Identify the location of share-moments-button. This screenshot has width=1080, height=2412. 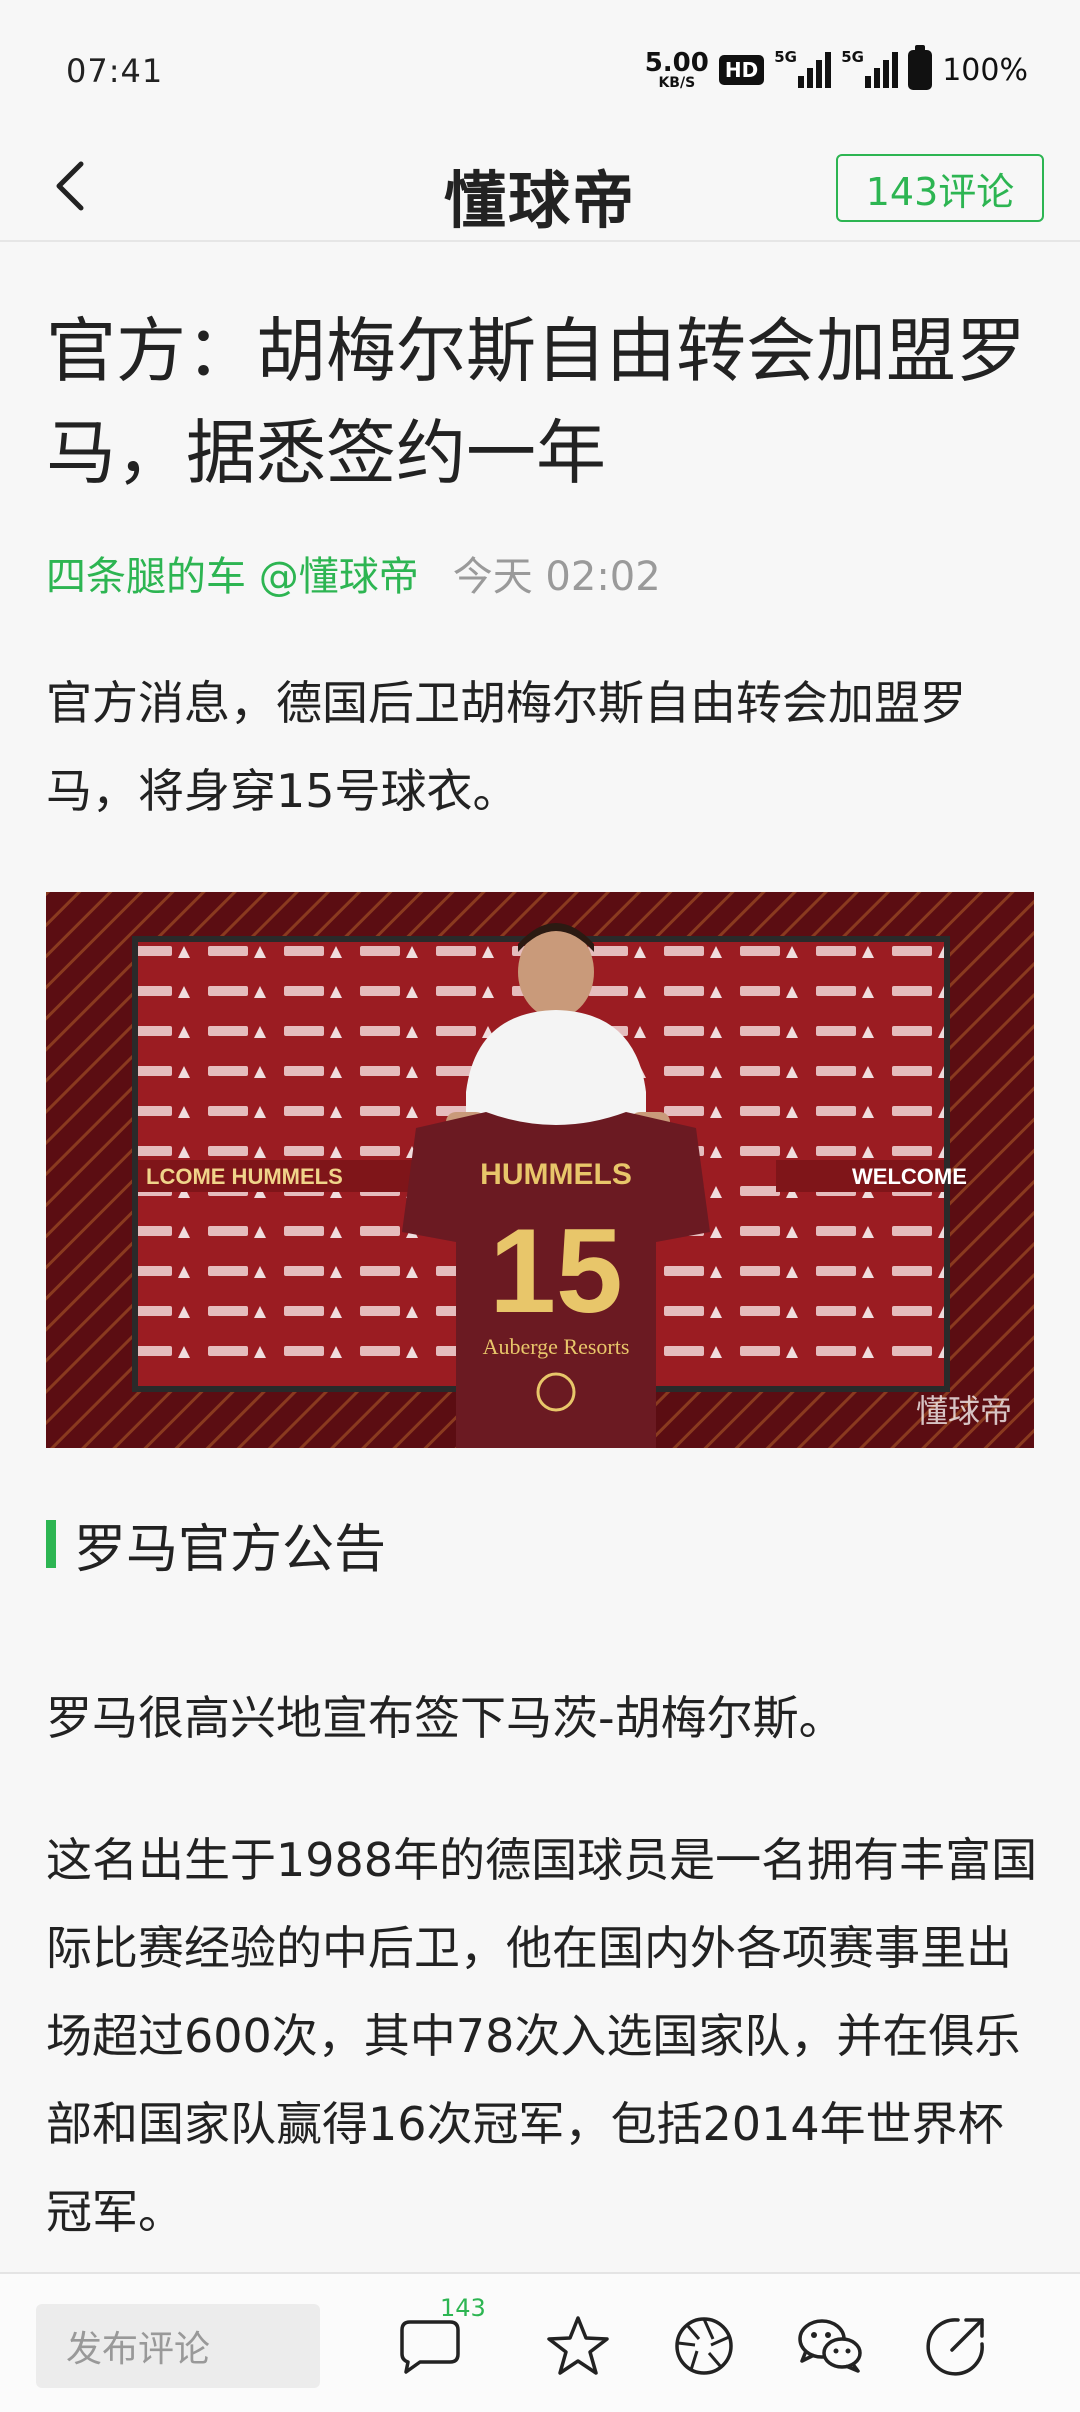
(704, 2346).